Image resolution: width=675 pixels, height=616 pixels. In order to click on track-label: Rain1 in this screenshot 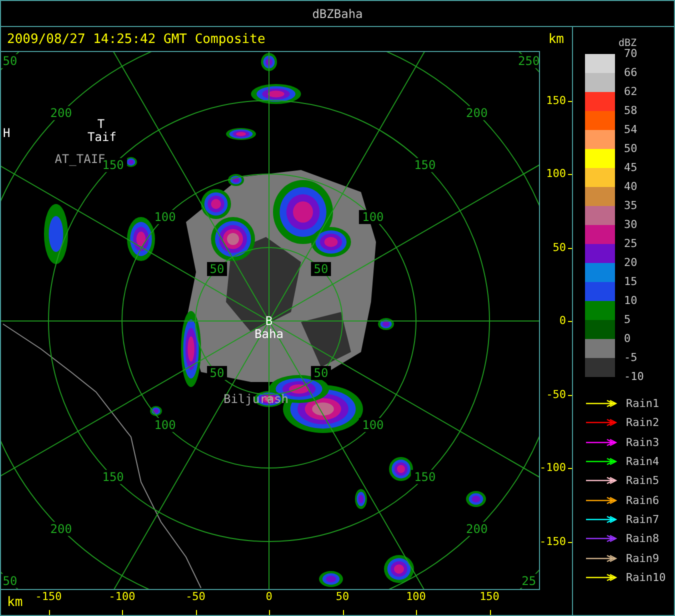, I will do `click(643, 403)`.